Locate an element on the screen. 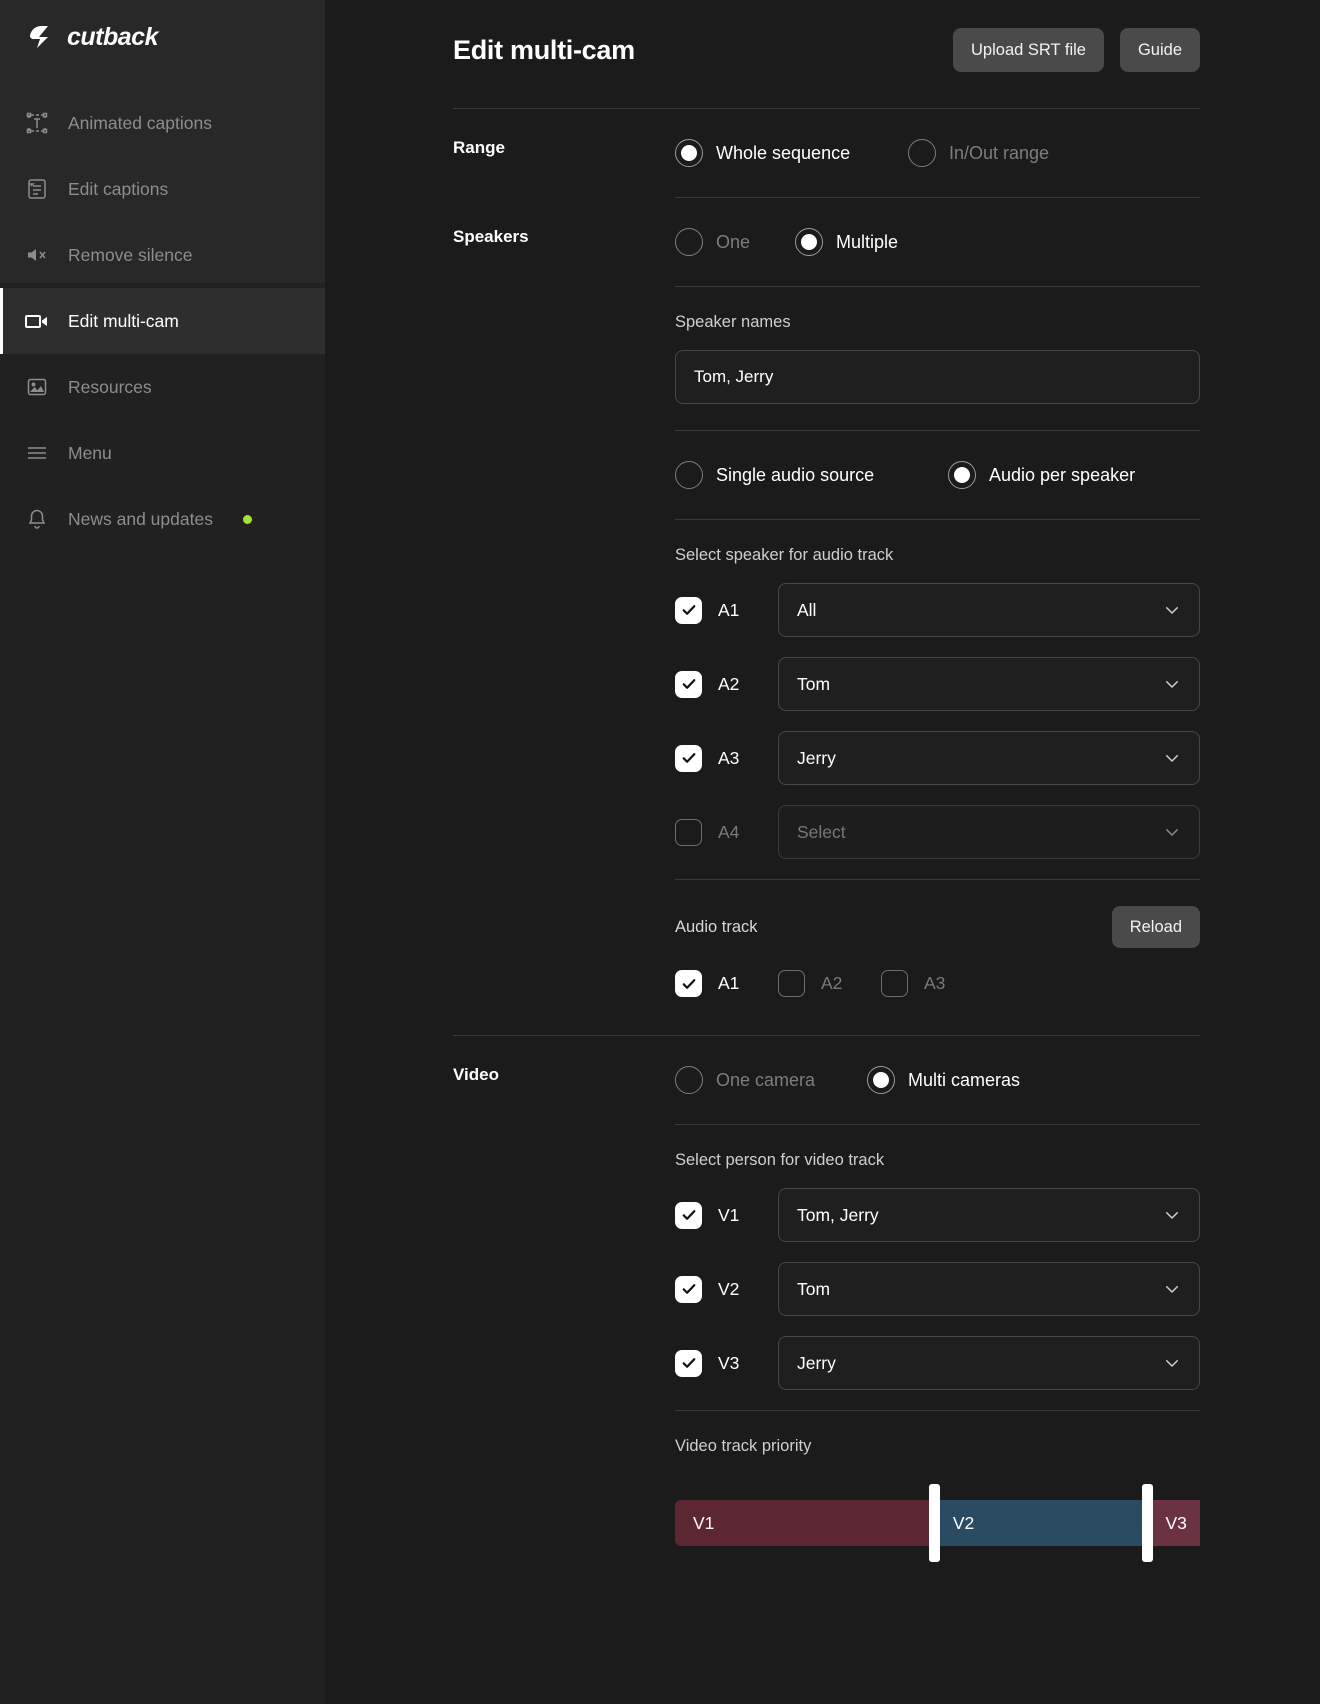  video-track-checkbox-v2: V2 is located at coordinates (726, 1289).